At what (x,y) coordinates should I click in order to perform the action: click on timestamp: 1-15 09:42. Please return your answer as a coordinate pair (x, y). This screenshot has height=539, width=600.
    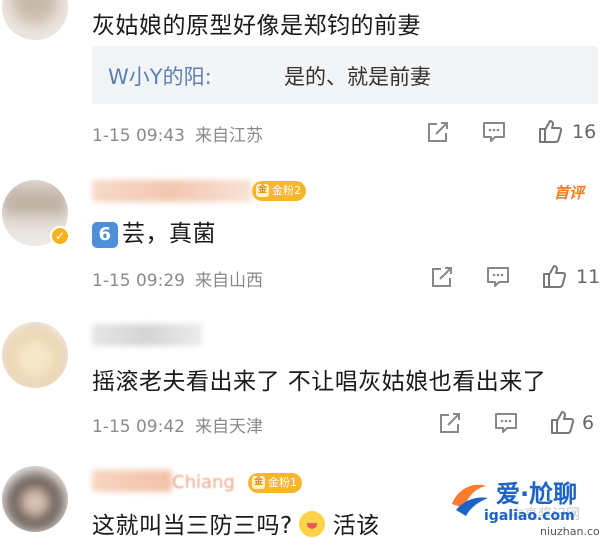
    Looking at the image, I should click on (138, 427).